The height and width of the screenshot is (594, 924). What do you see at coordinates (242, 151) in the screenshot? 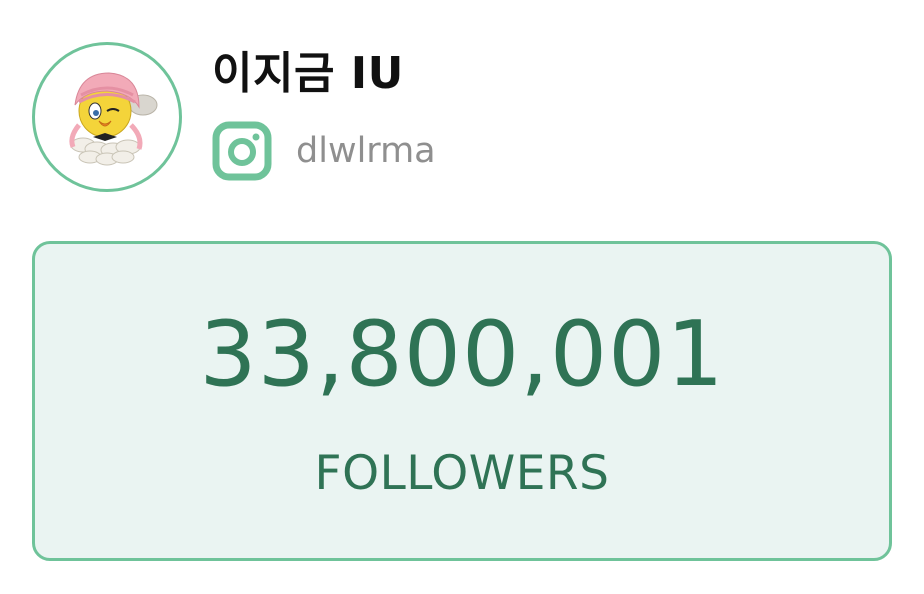
I see `instagram-icon` at bounding box center [242, 151].